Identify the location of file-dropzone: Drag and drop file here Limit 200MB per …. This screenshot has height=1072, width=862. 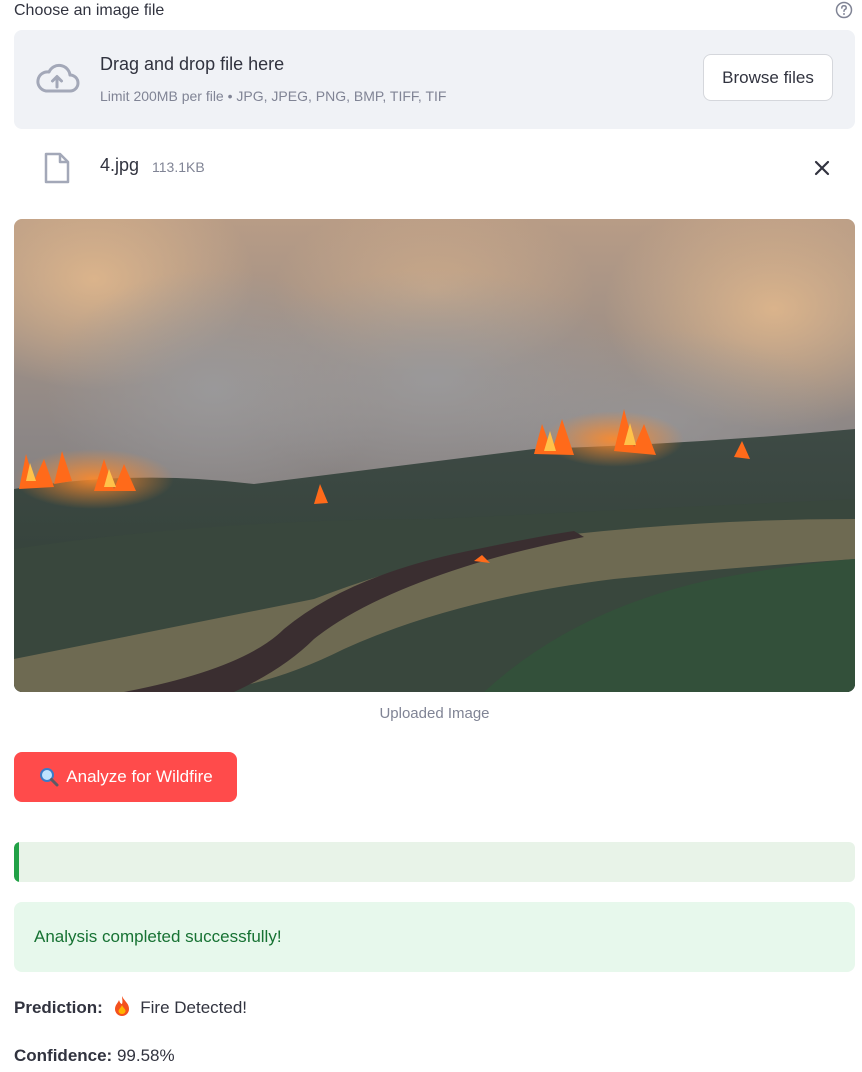
(434, 79).